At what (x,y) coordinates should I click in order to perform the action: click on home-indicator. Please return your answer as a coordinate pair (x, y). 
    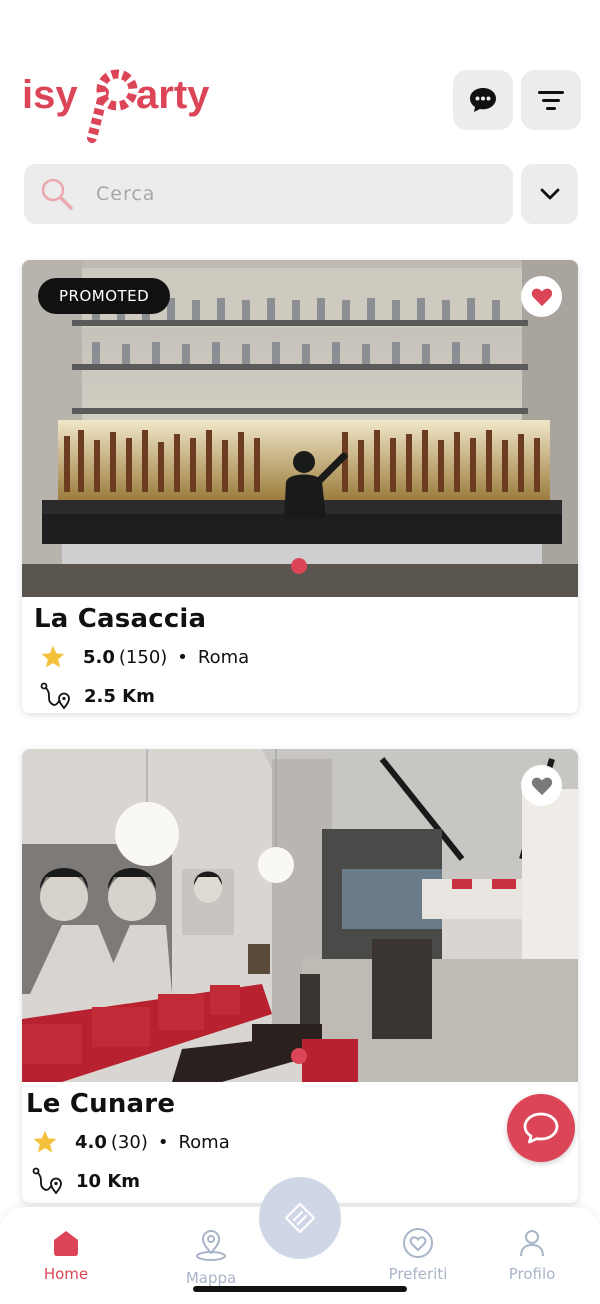
    Looking at the image, I should click on (300, 1289).